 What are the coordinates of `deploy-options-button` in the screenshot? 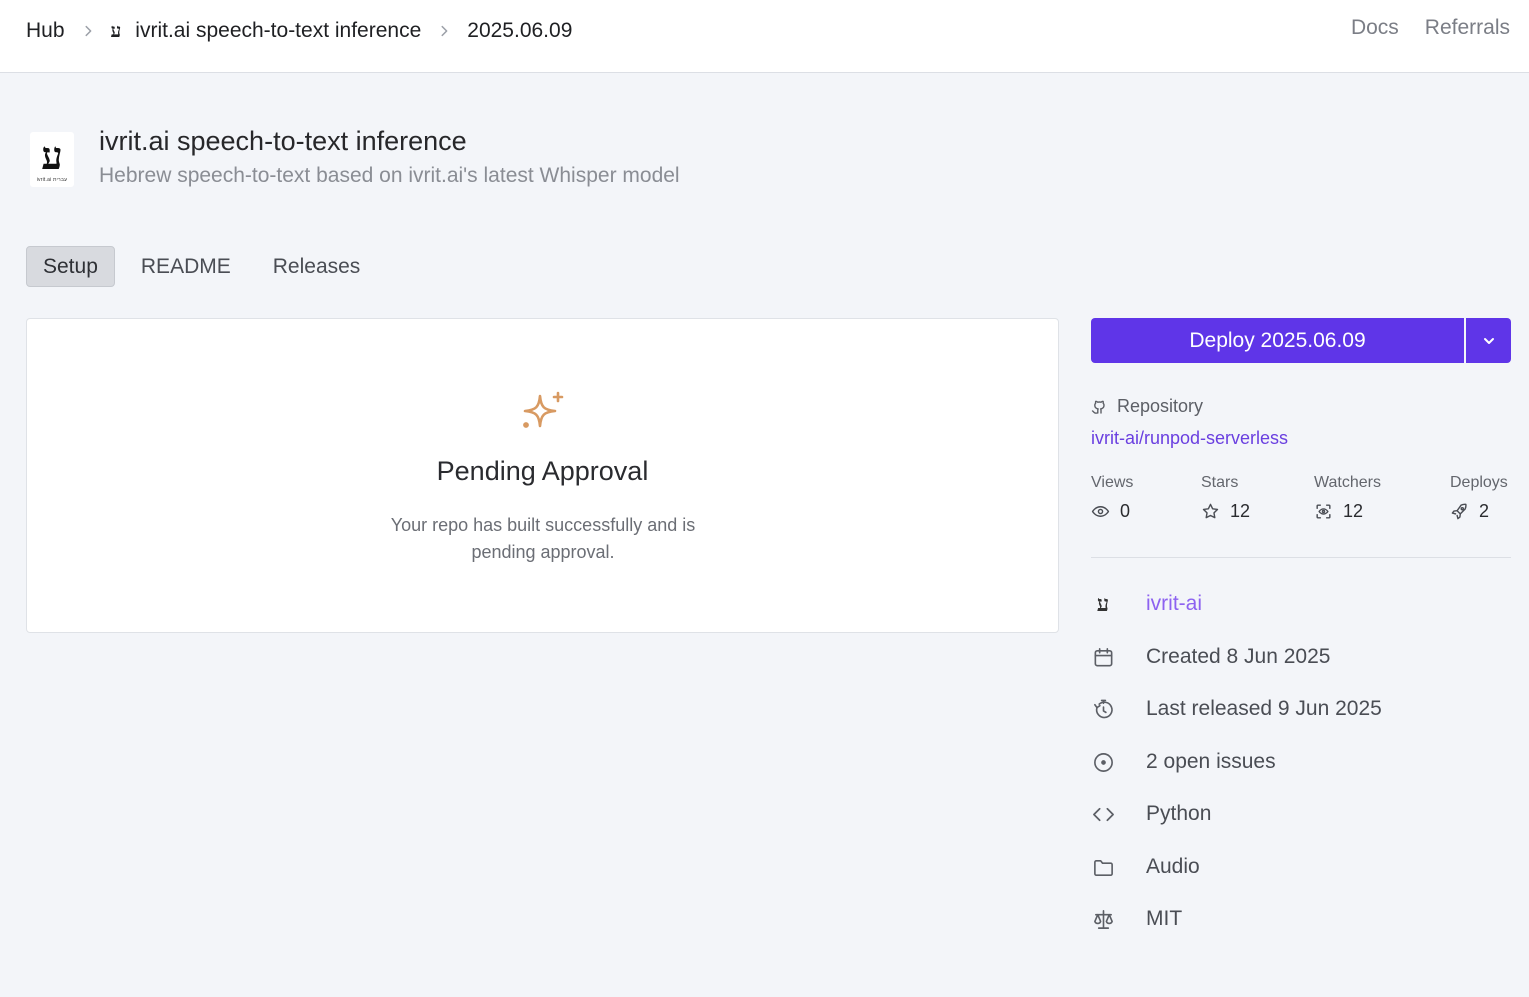 It's located at (1488, 340).